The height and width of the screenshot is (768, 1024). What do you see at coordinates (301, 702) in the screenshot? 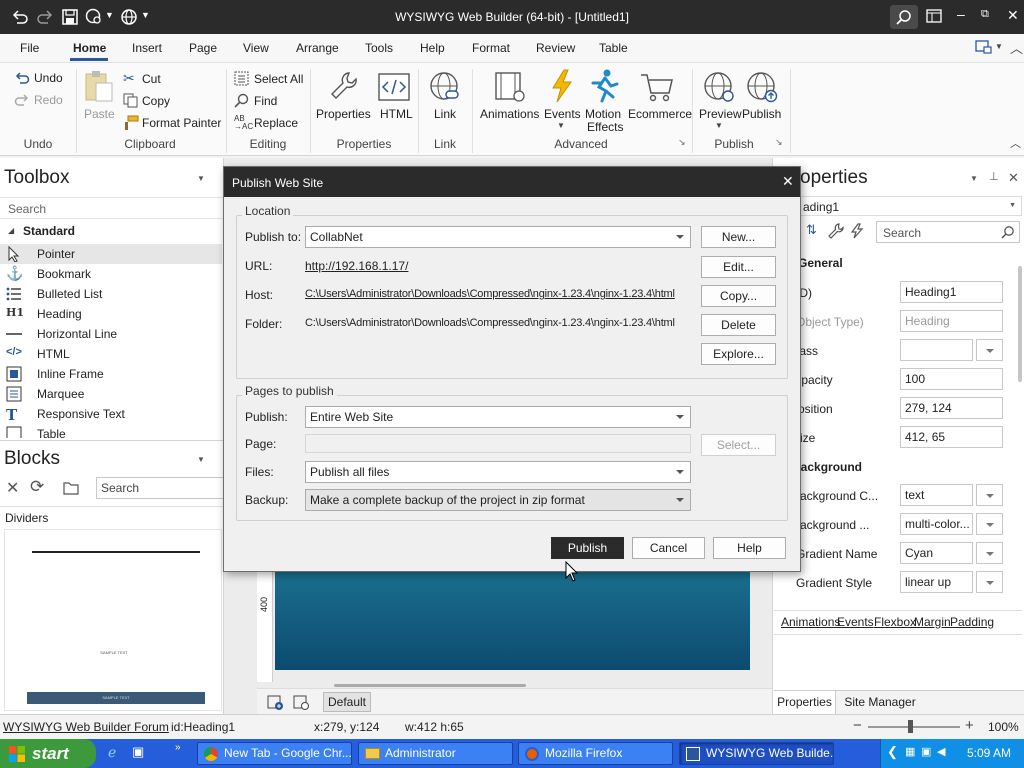
I see `page-settings-icon` at bounding box center [301, 702].